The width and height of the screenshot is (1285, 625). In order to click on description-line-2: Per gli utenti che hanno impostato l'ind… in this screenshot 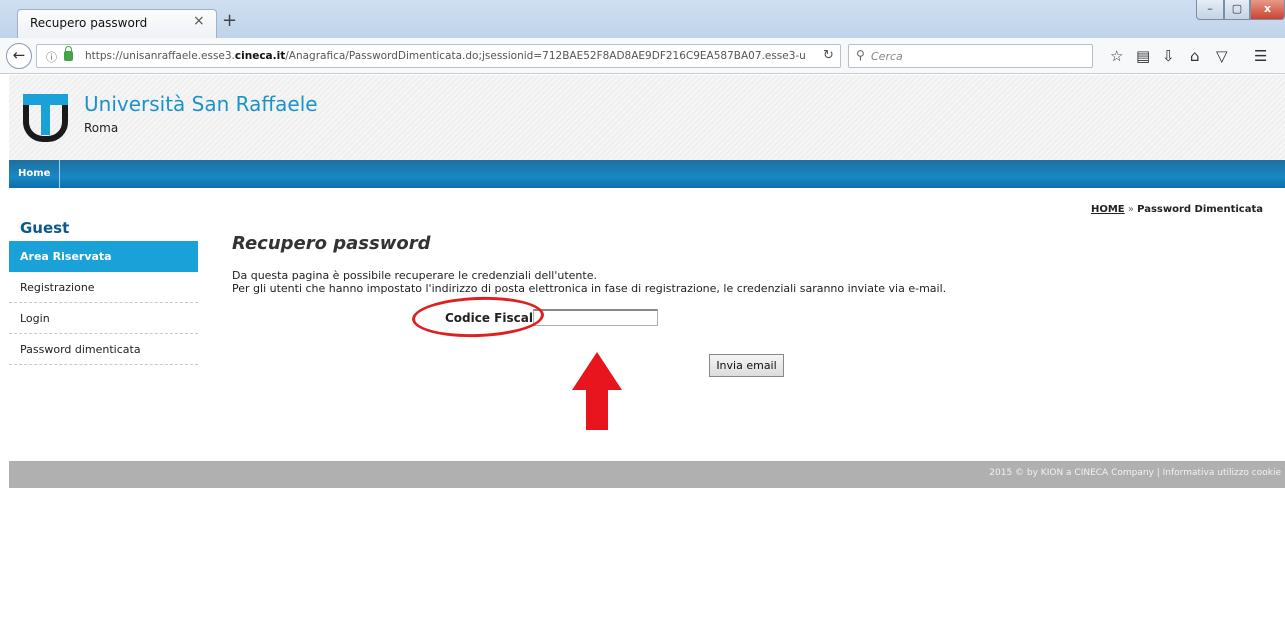, I will do `click(589, 288)`.